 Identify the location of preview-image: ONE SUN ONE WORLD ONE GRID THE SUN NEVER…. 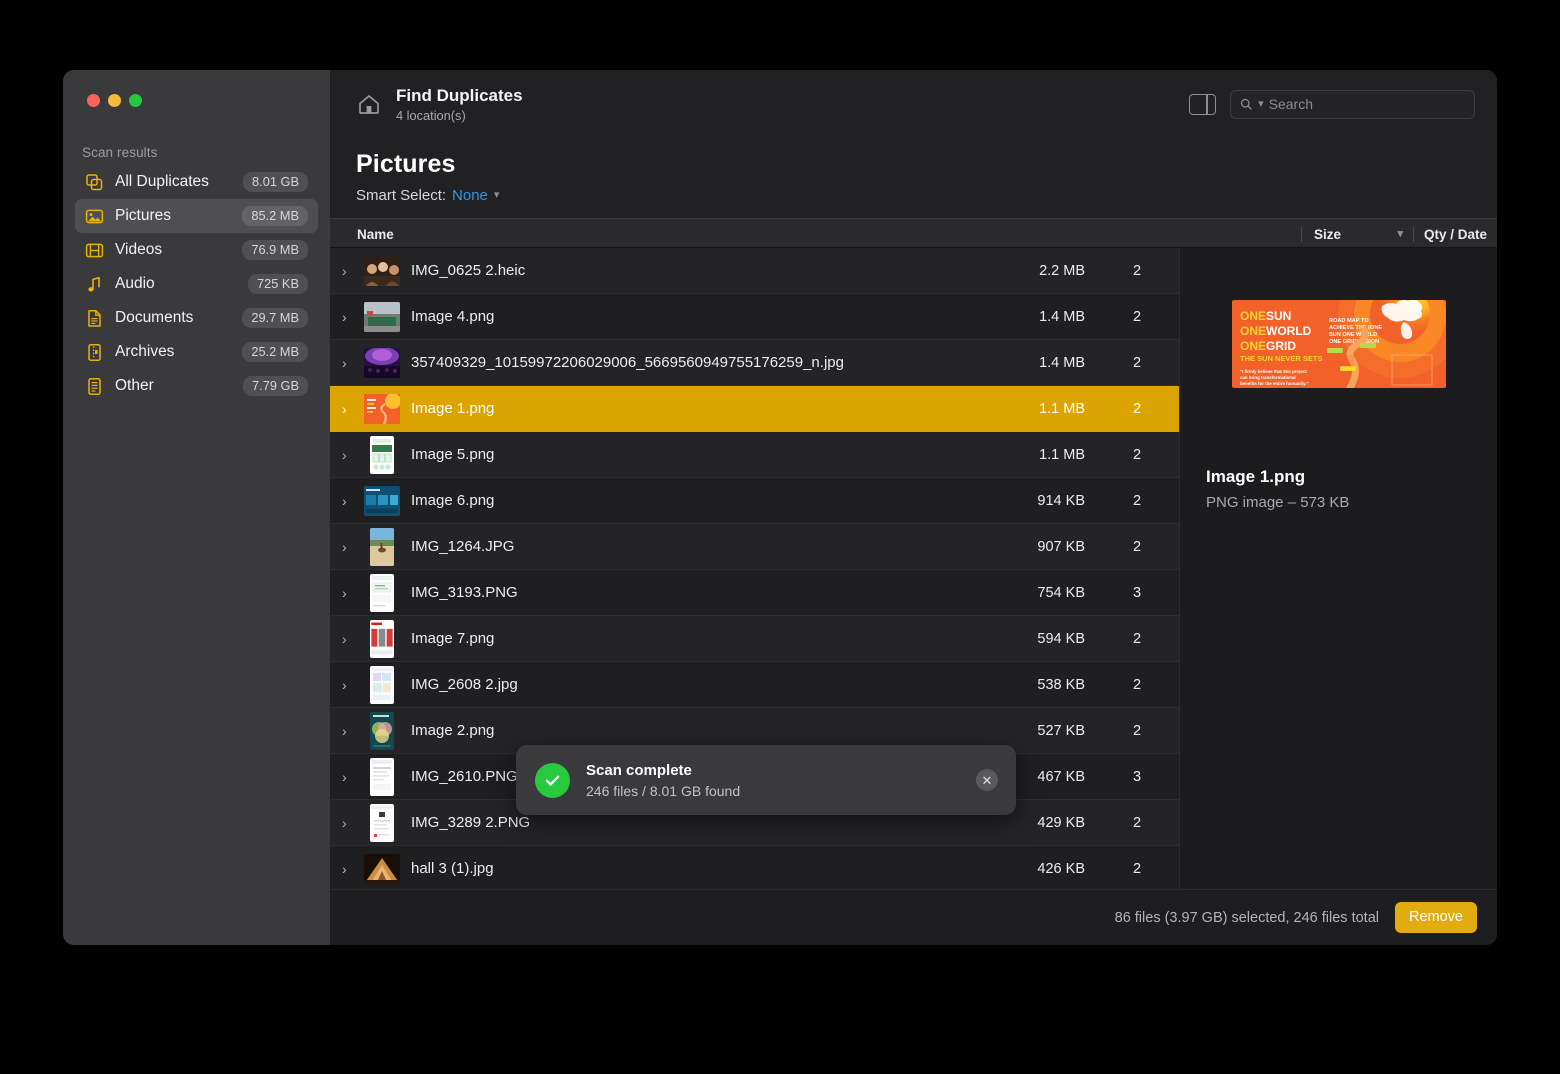
(1338, 344).